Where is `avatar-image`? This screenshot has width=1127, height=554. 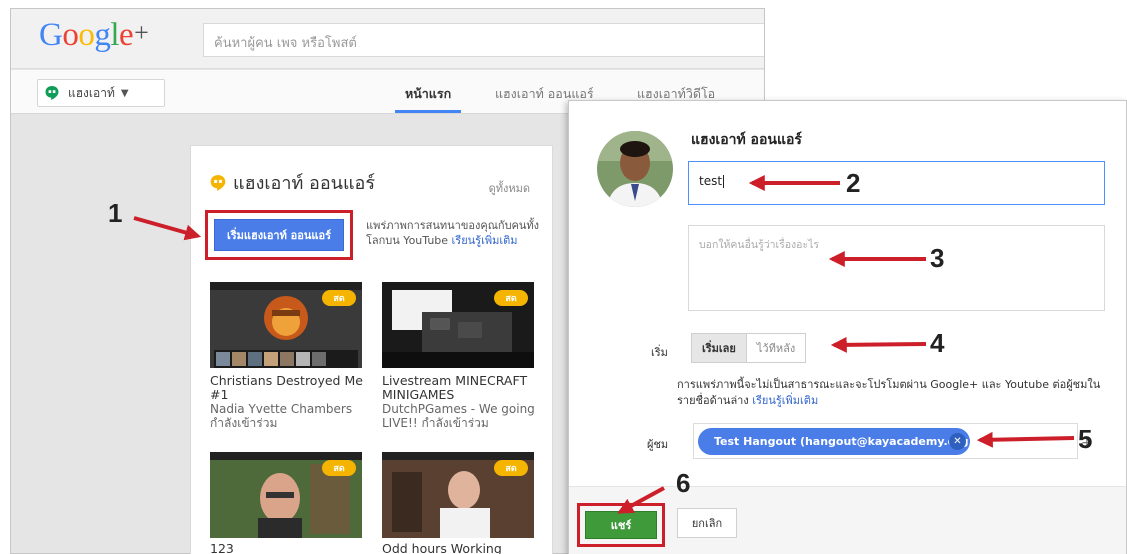
avatar-image is located at coordinates (635, 169).